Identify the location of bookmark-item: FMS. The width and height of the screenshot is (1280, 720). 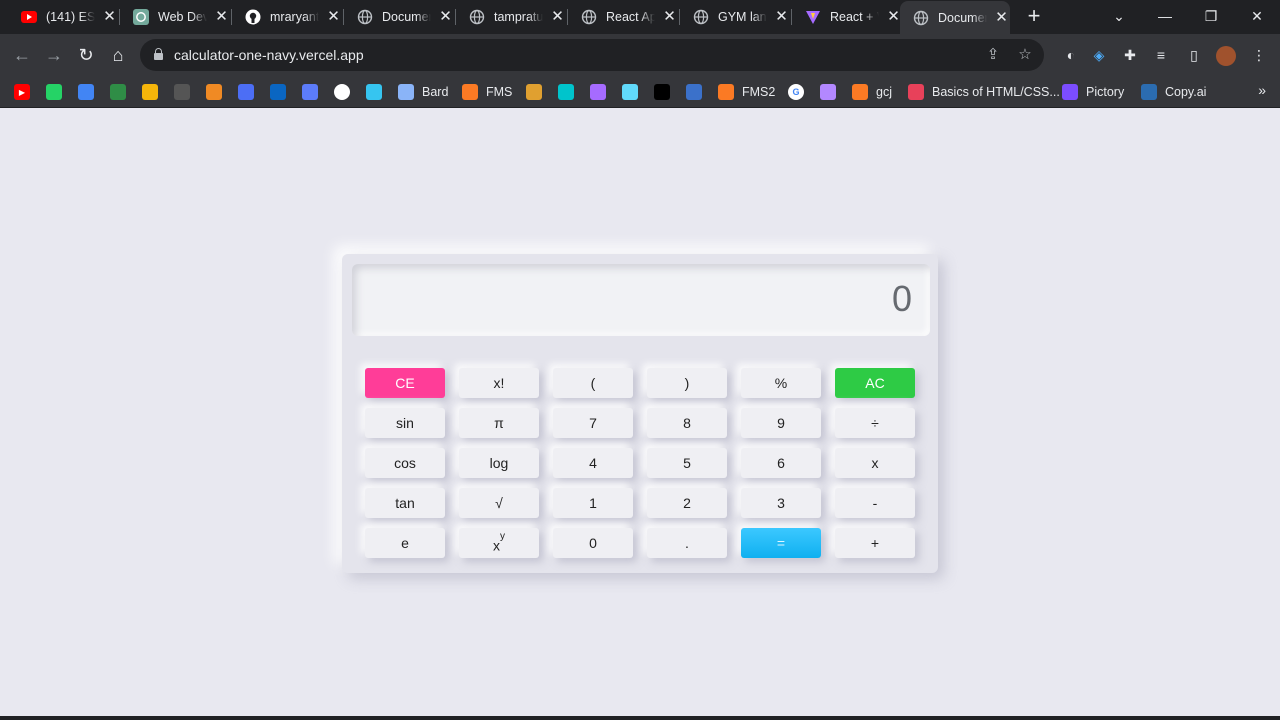
(487, 92).